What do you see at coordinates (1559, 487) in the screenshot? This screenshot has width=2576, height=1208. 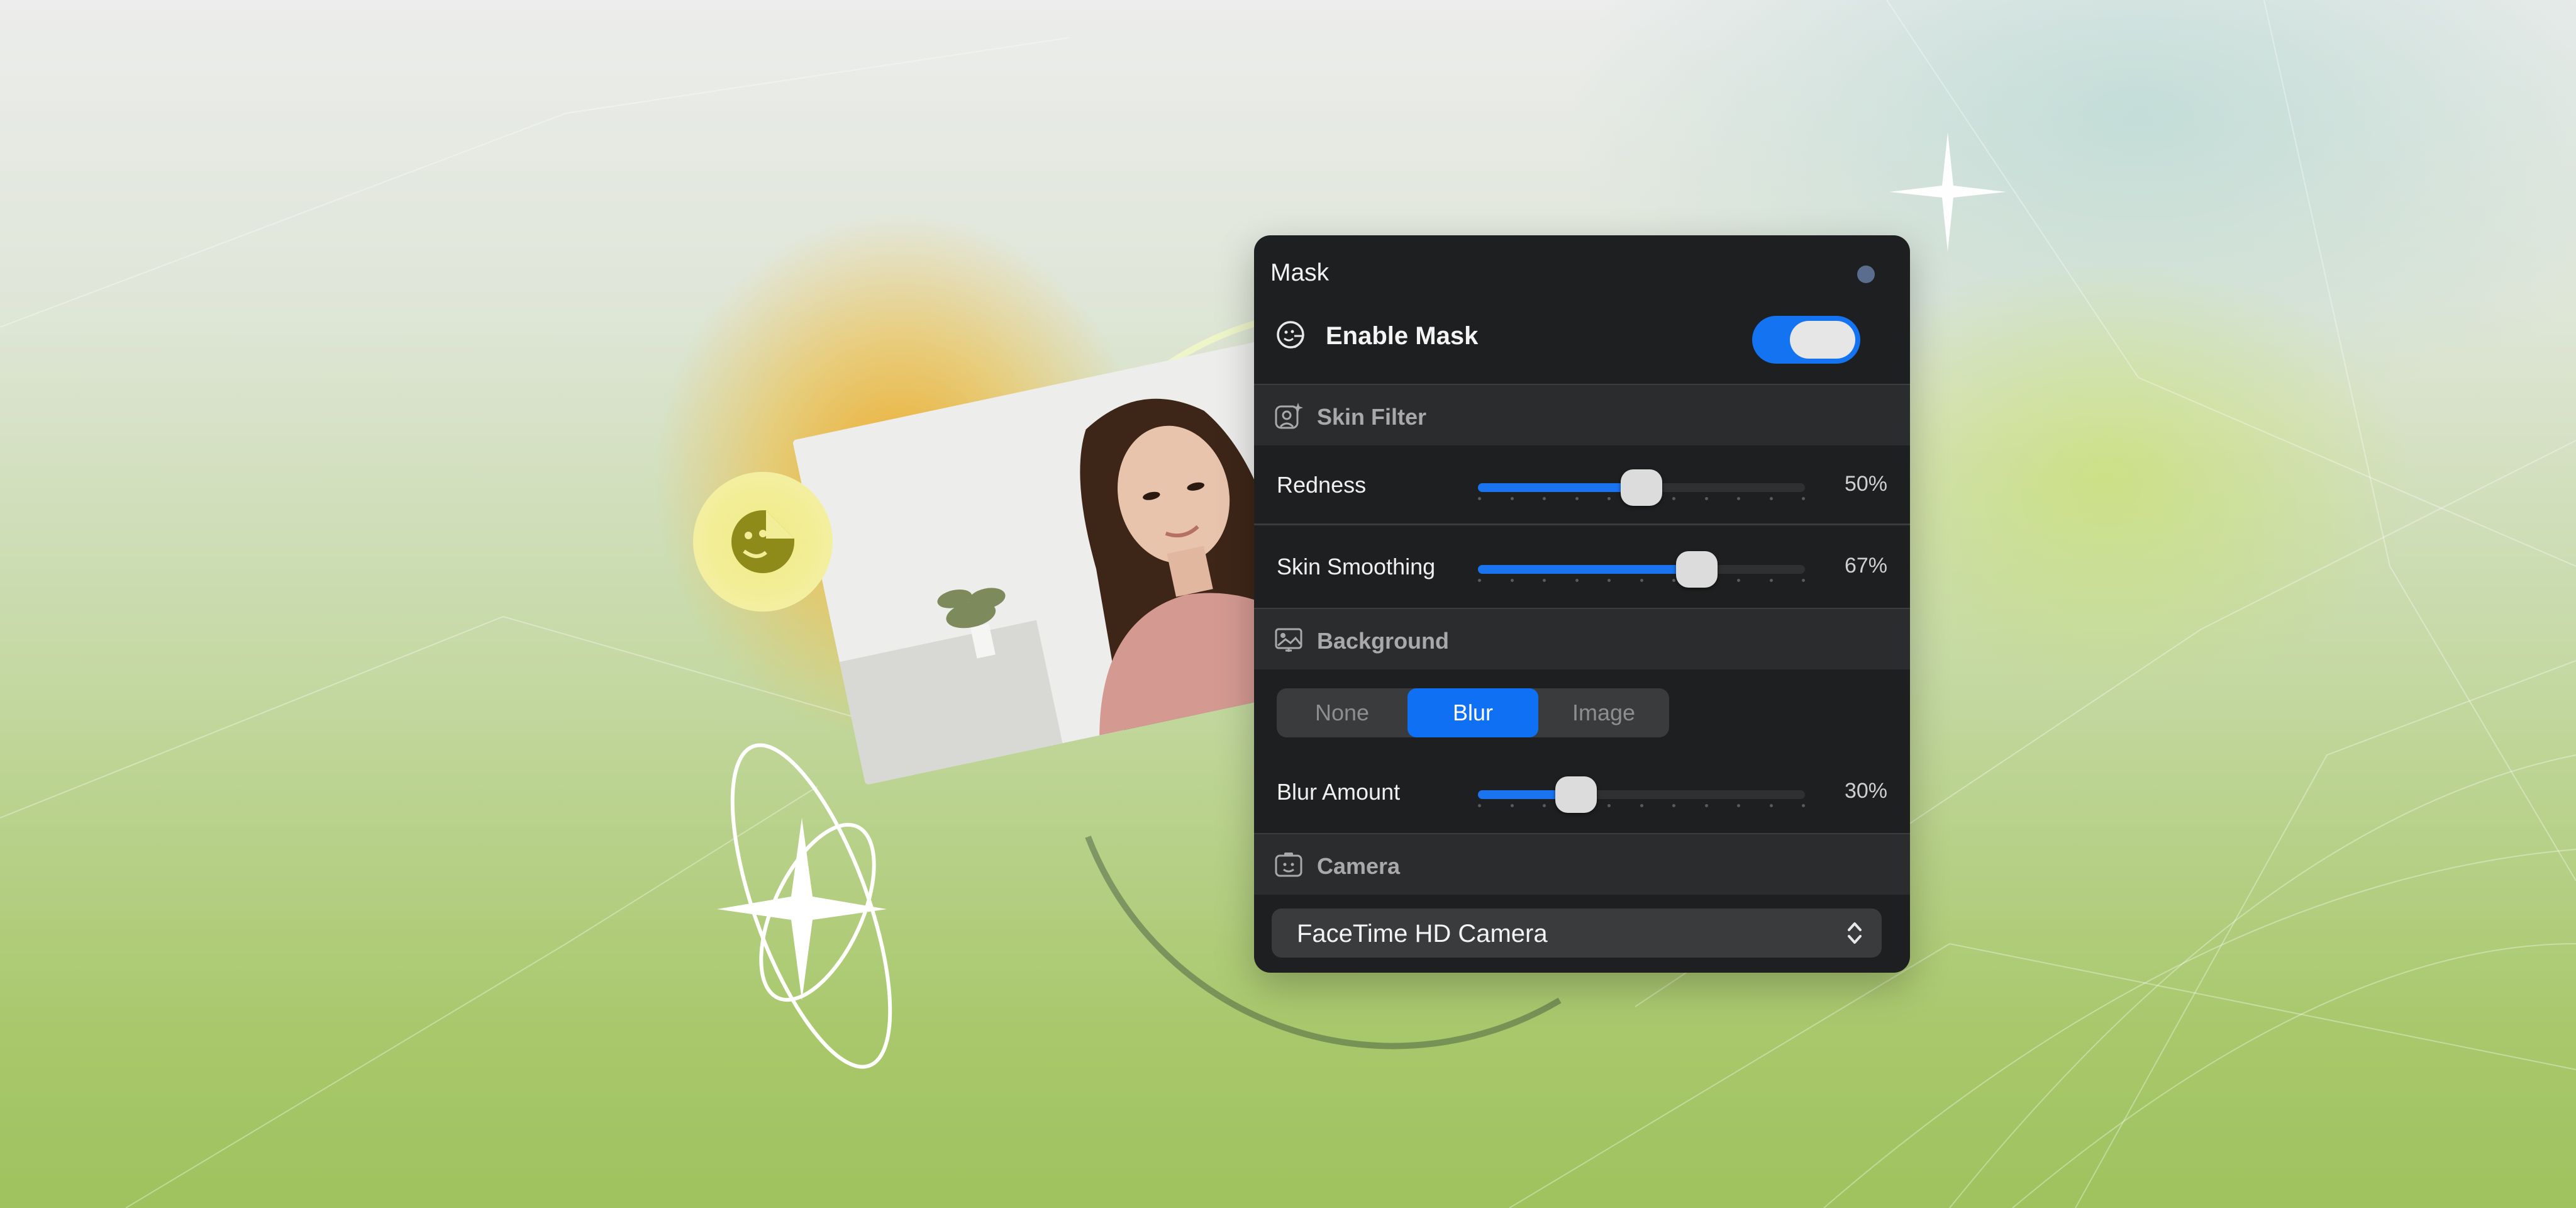 I see `redness-fill` at bounding box center [1559, 487].